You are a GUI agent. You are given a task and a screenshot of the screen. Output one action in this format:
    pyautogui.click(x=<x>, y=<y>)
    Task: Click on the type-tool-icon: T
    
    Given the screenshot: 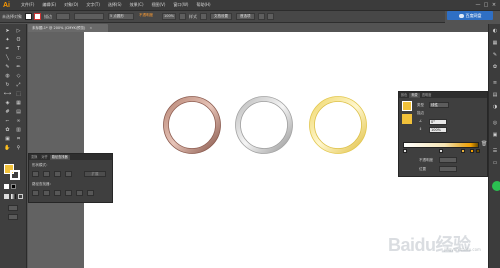 What is the action you would take?
    pyautogui.click(x=18, y=49)
    